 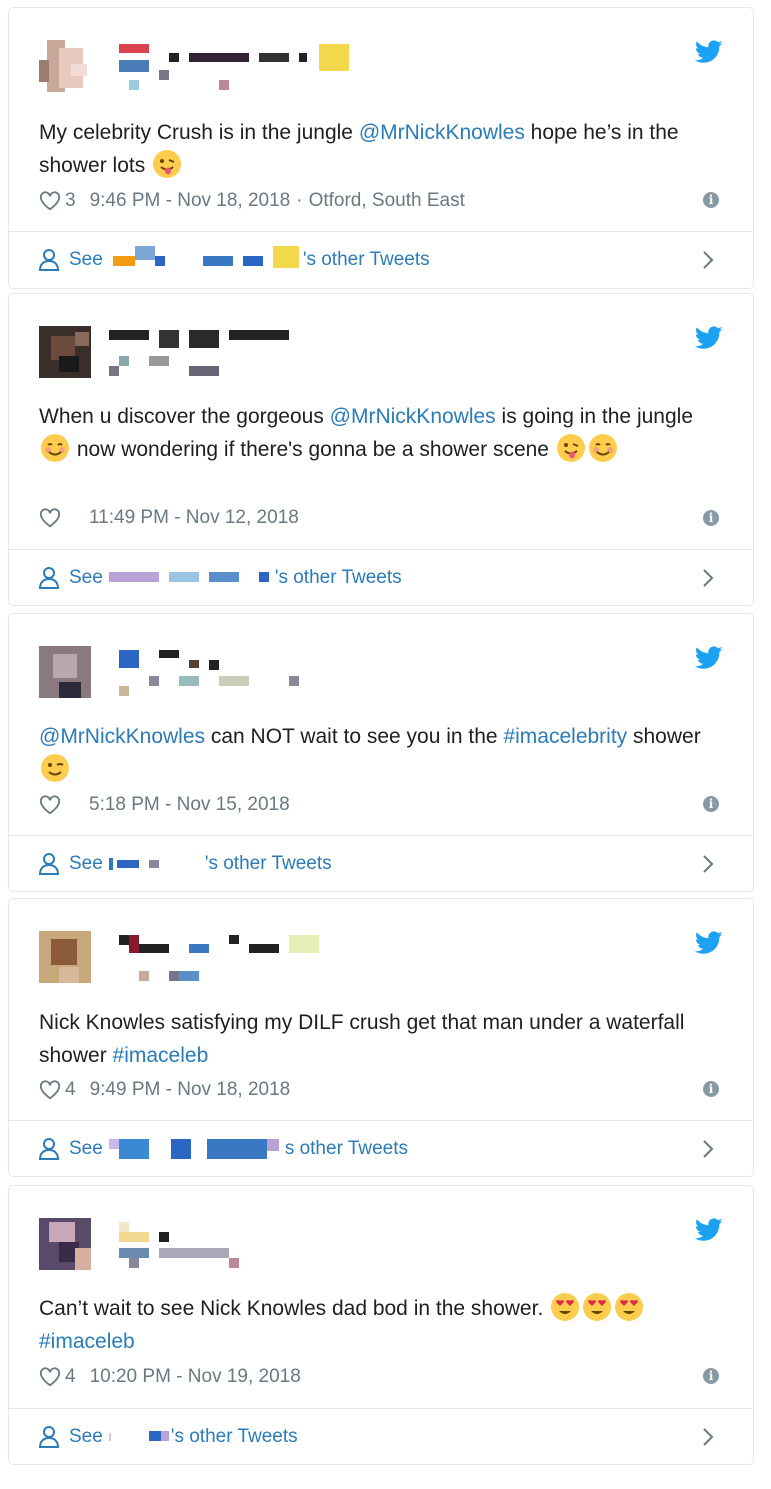 What do you see at coordinates (195, 1377) in the screenshot?
I see `tweet-timestamp: 10:20 PM - Nov 19, 2018` at bounding box center [195, 1377].